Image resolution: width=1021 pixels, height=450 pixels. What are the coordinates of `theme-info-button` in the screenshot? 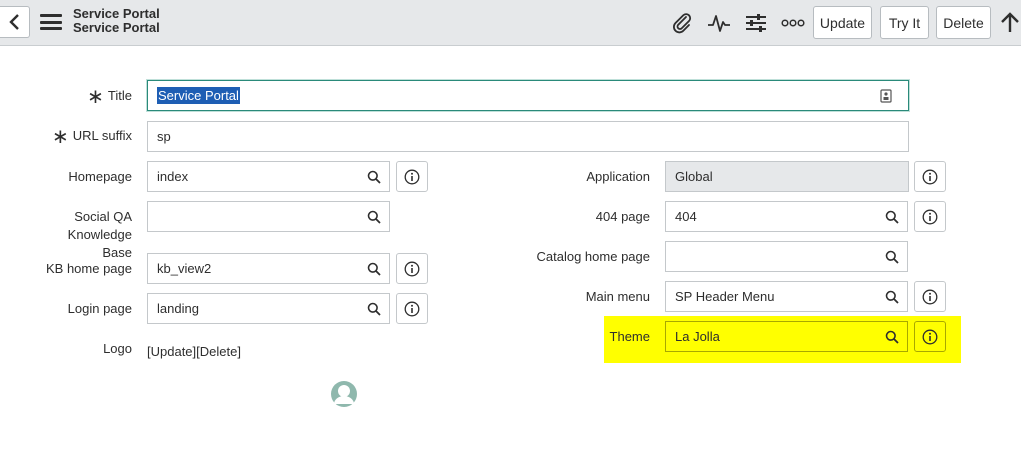 It's located at (930, 336).